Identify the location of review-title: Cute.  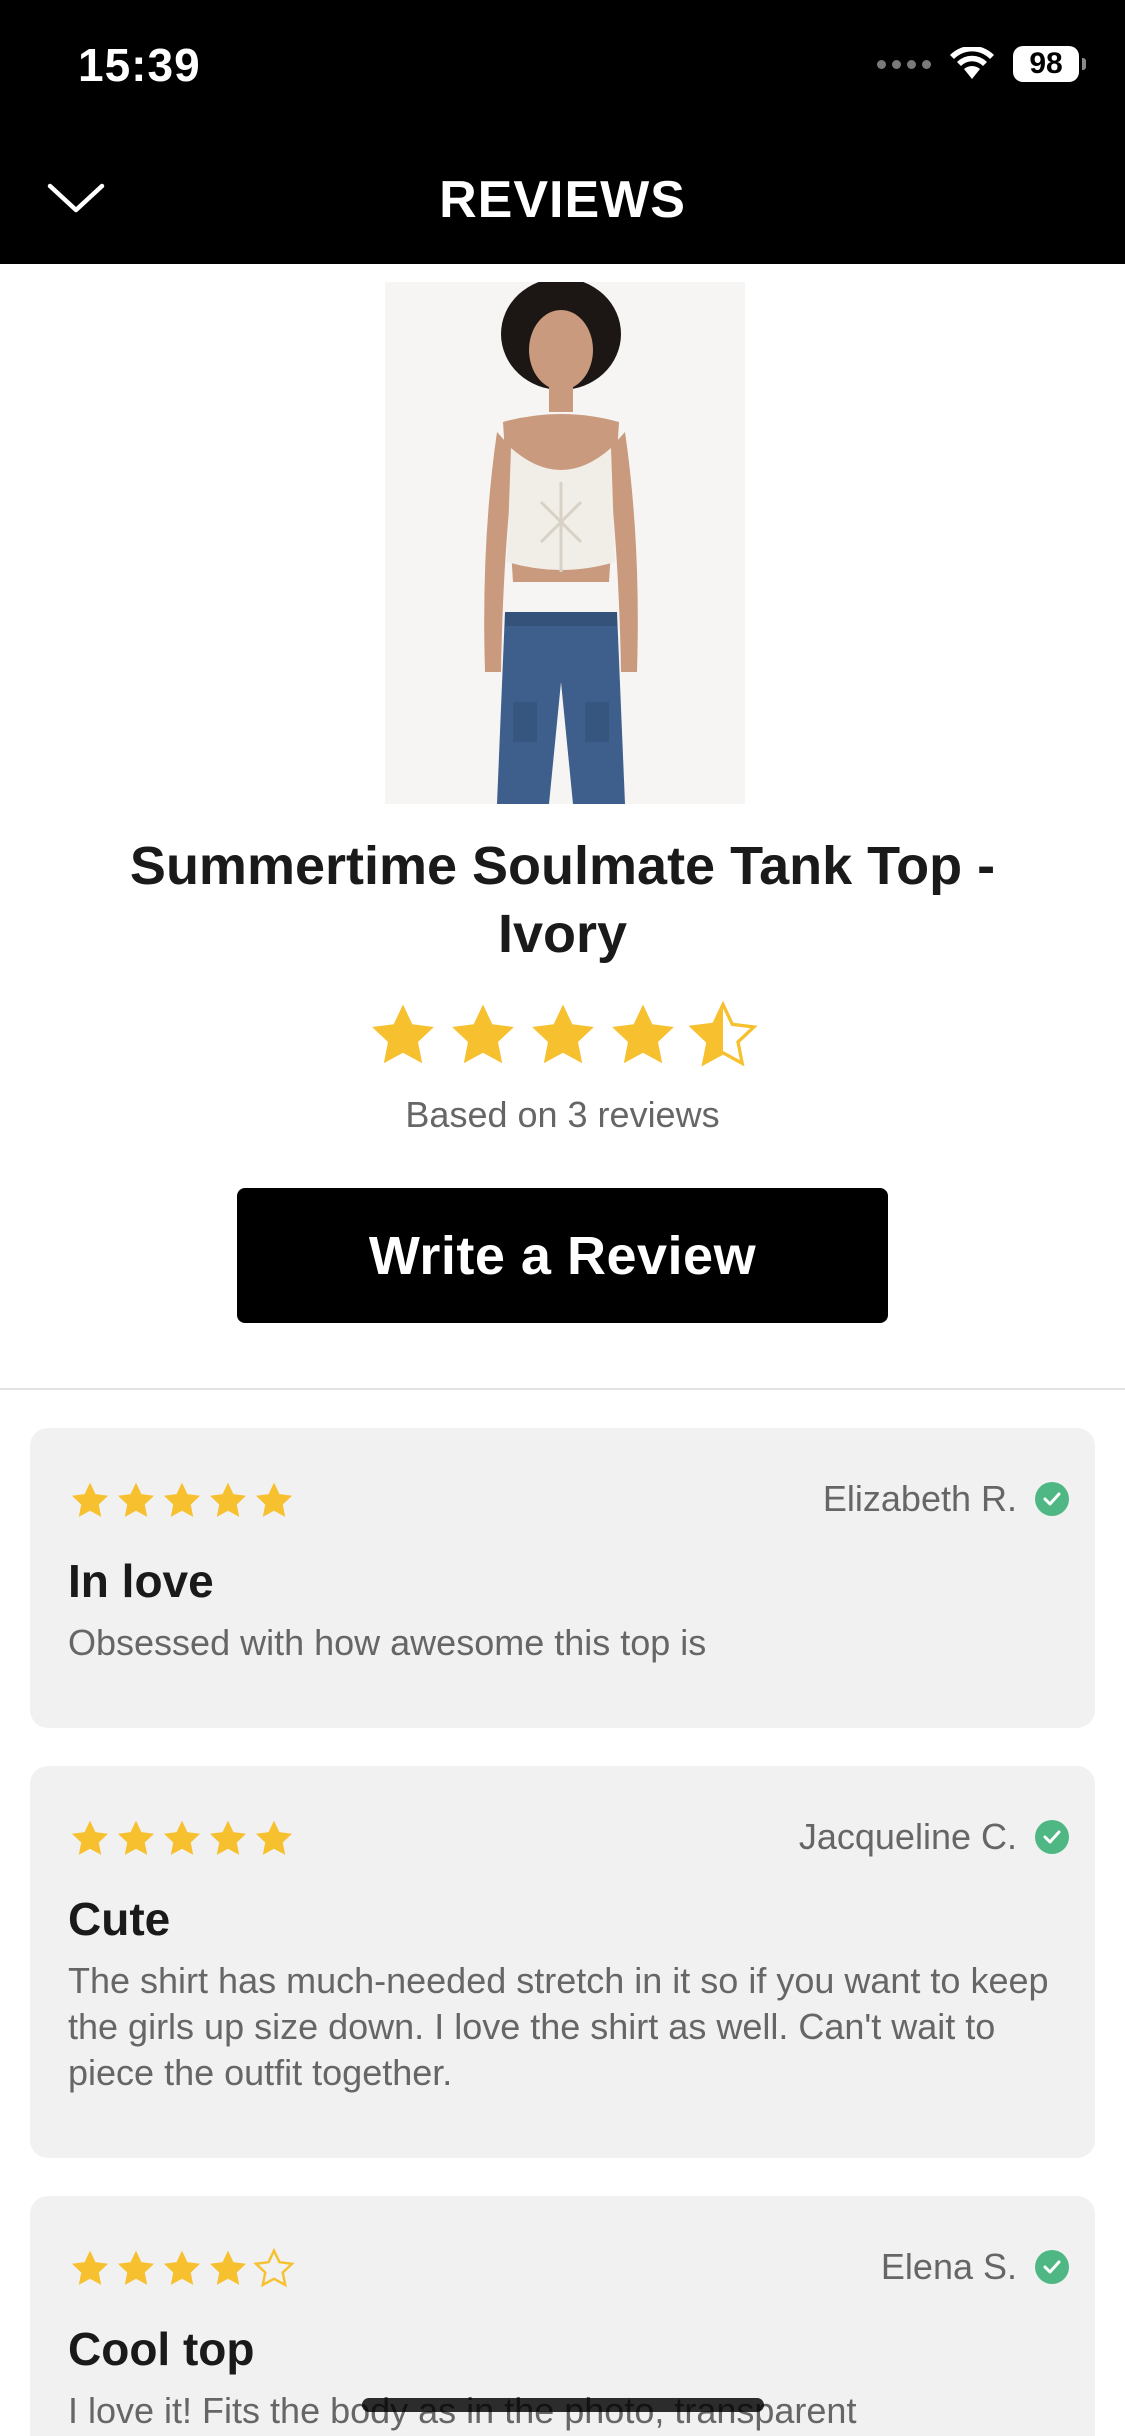
(119, 1919).